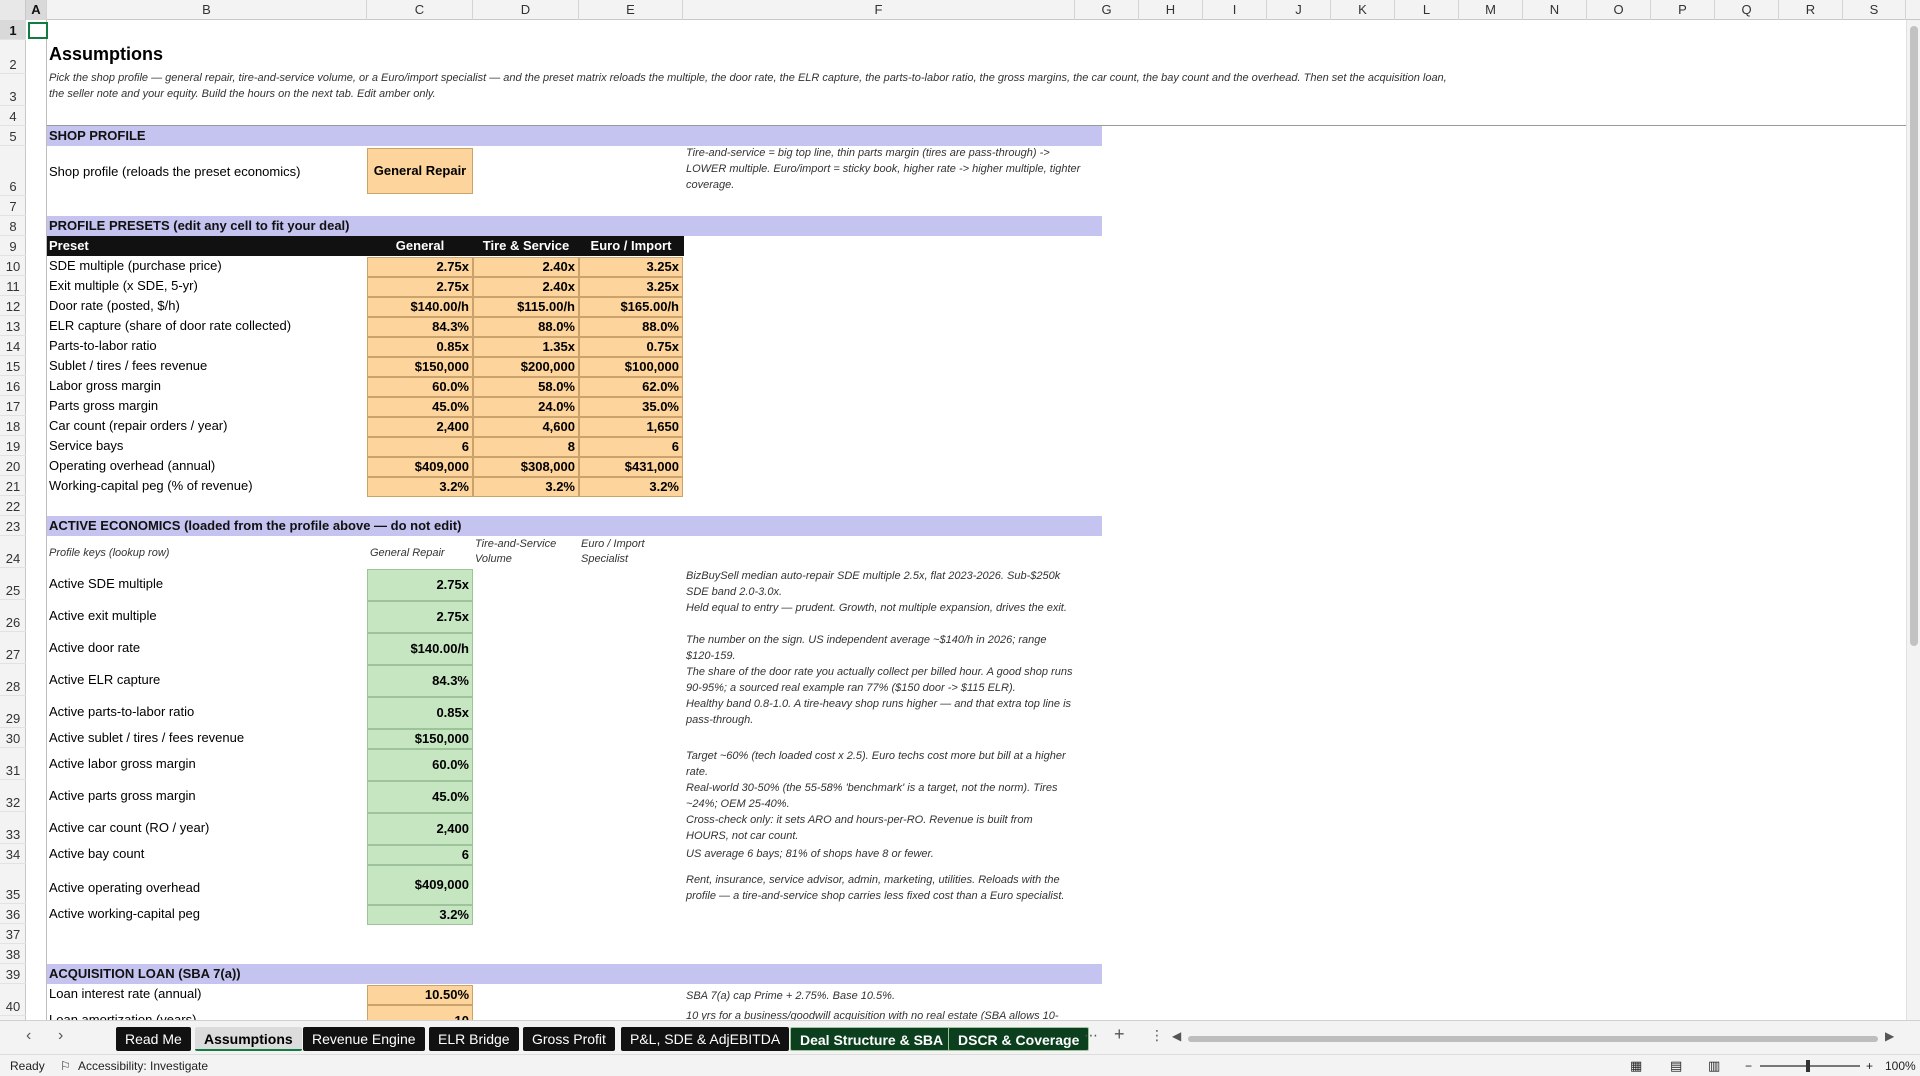 The image size is (1920, 1076). Describe the element at coordinates (420, 427) in the screenshot. I see `preset-cell: 2,400` at that location.